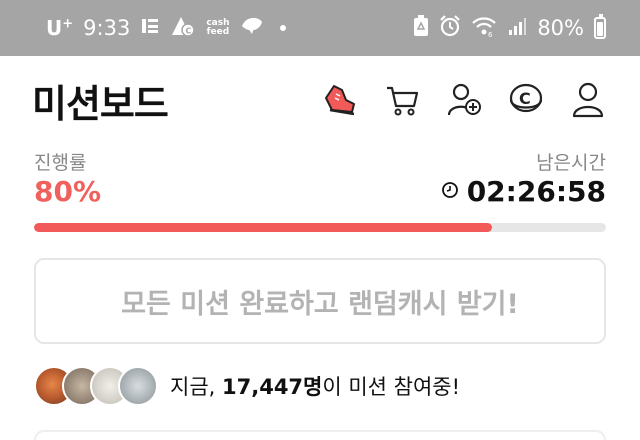 This screenshot has height=440, width=640. Describe the element at coordinates (571, 163) in the screenshot. I see `remaining-time-label: 남은시간` at that location.